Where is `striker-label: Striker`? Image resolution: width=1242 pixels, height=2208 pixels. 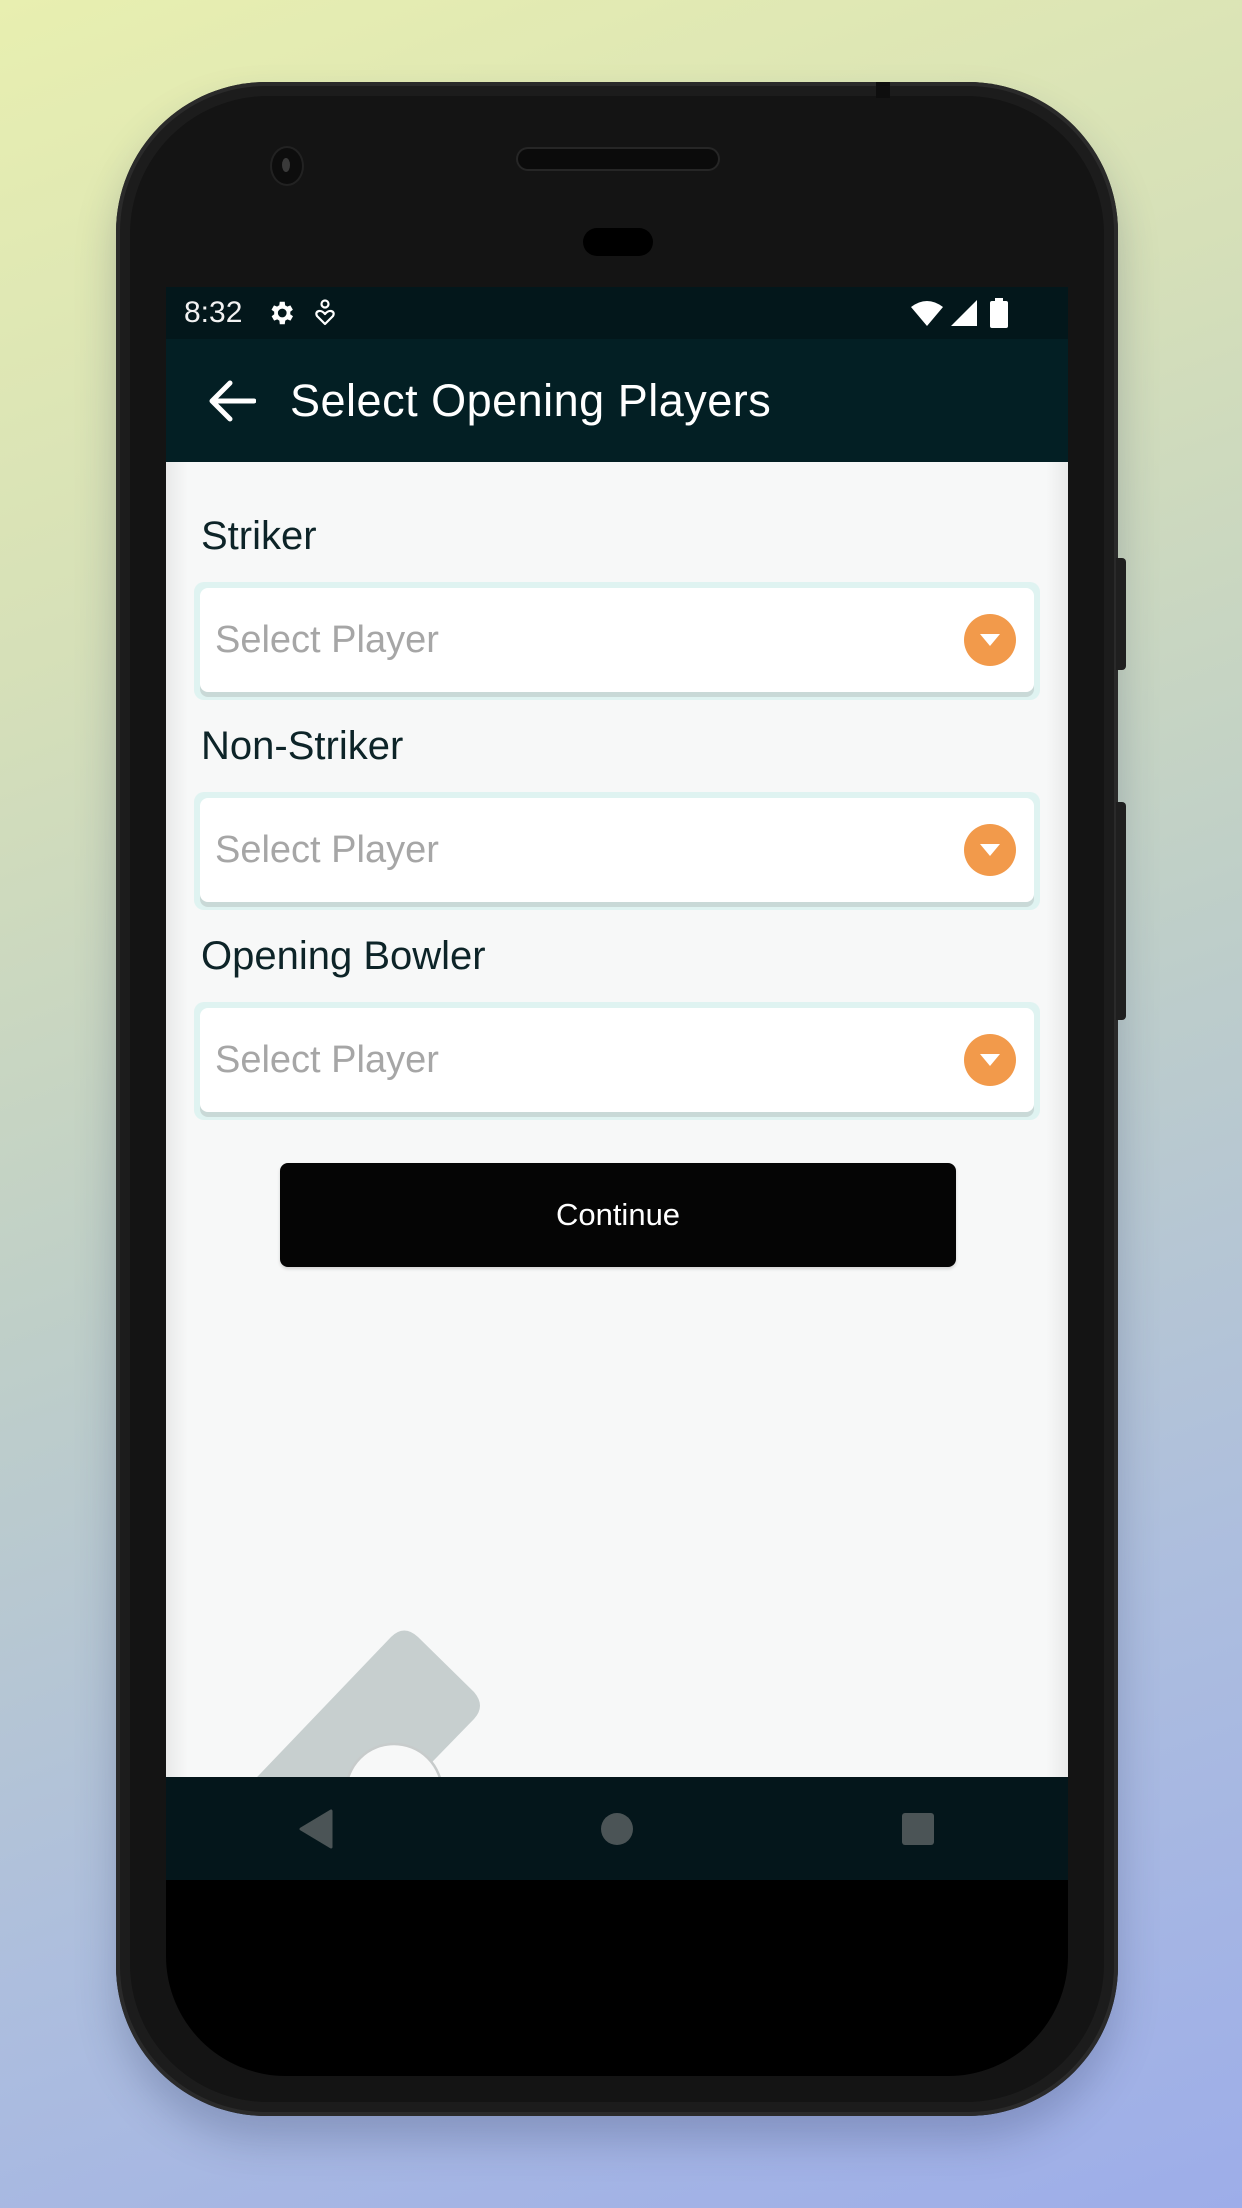 striker-label: Striker is located at coordinates (259, 536).